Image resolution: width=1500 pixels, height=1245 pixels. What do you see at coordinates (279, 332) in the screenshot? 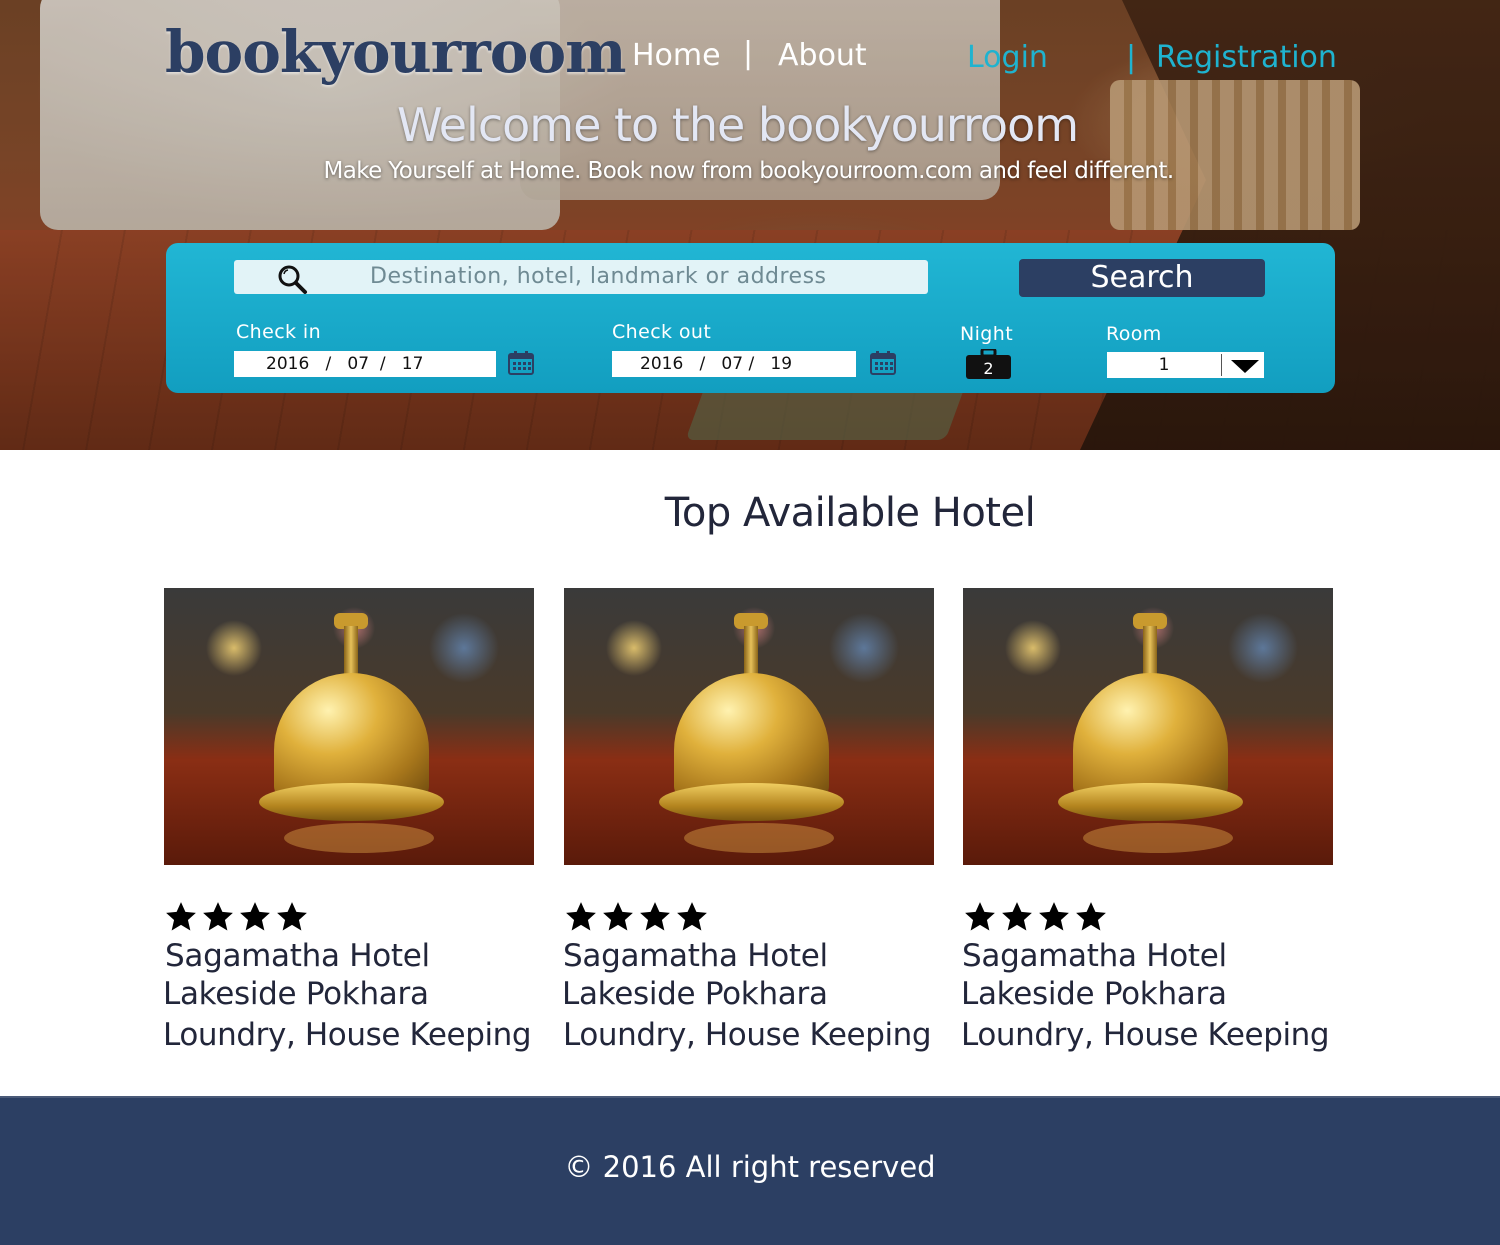
I see `checkin-label: Check in` at bounding box center [279, 332].